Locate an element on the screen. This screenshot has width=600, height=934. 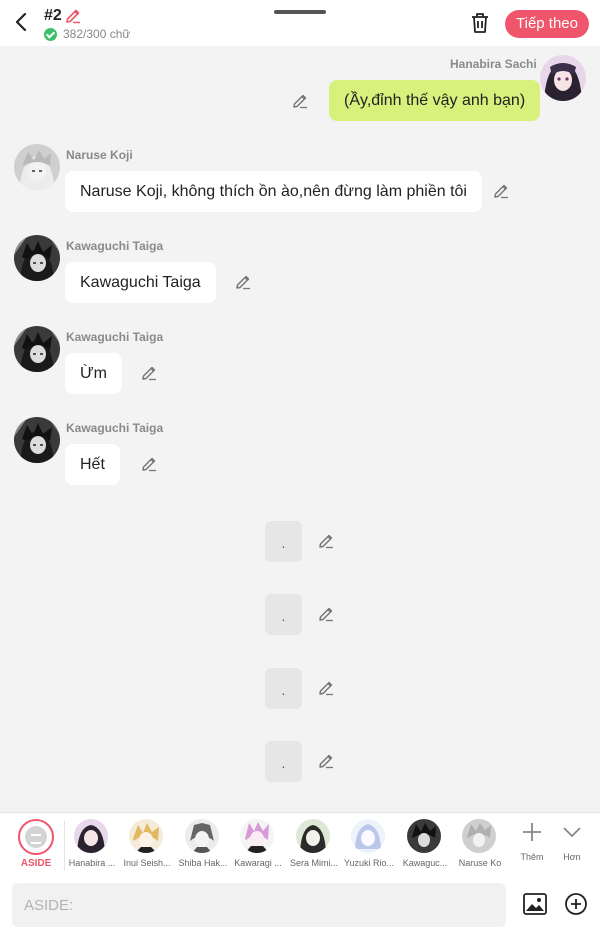
aside-icon is located at coordinates (36, 837).